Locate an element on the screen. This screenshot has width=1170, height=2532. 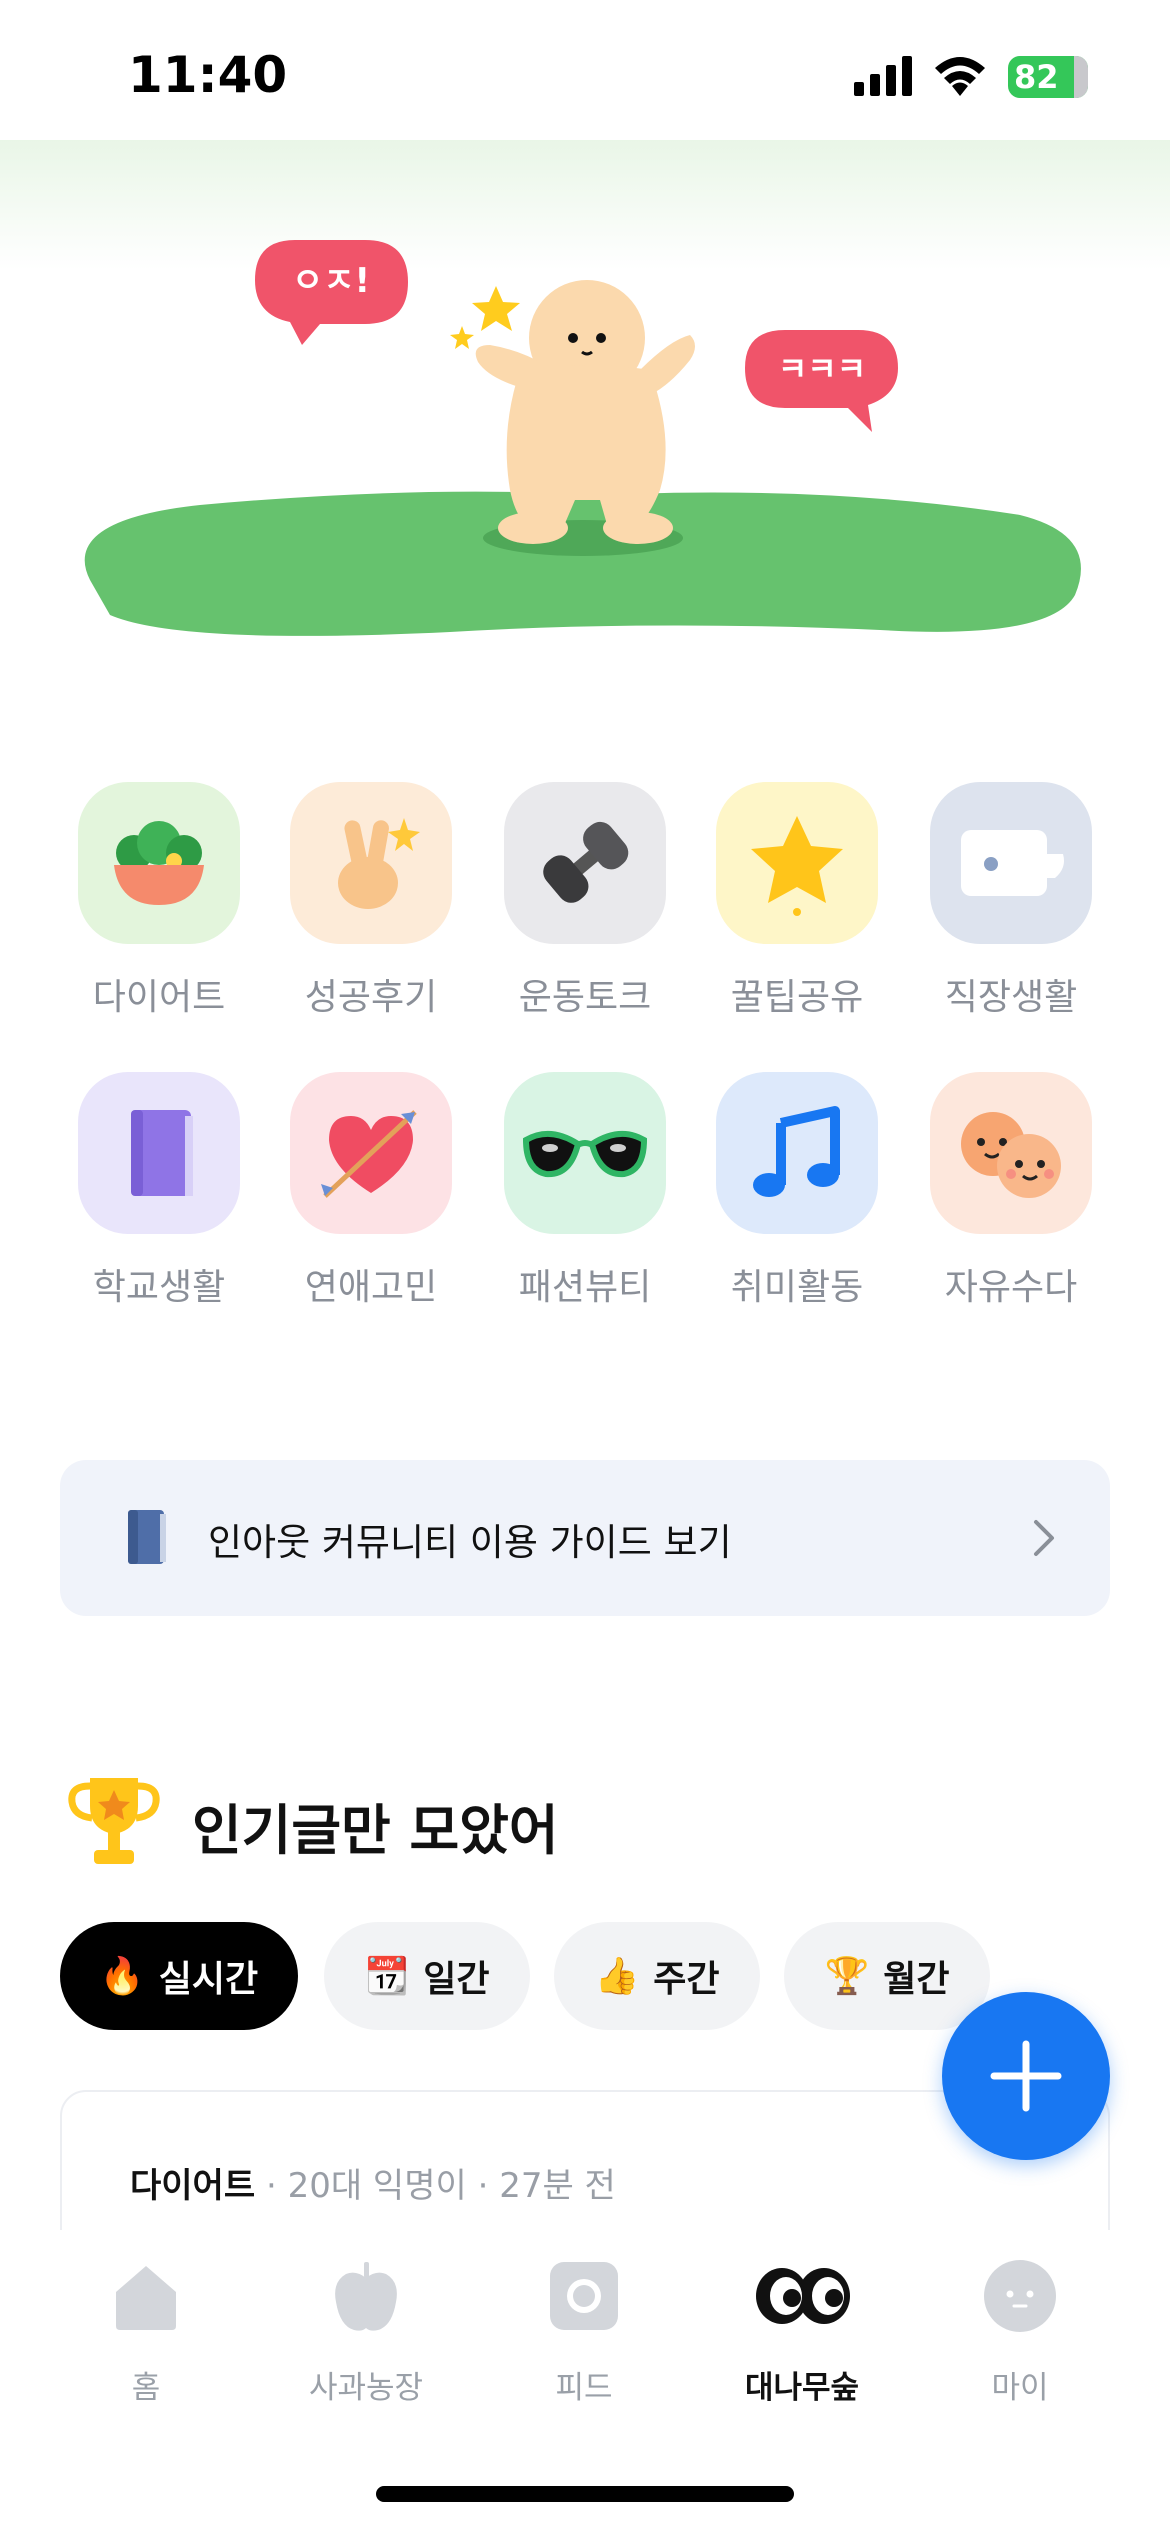
status-bar: 11:40 82 is located at coordinates (585, 70).